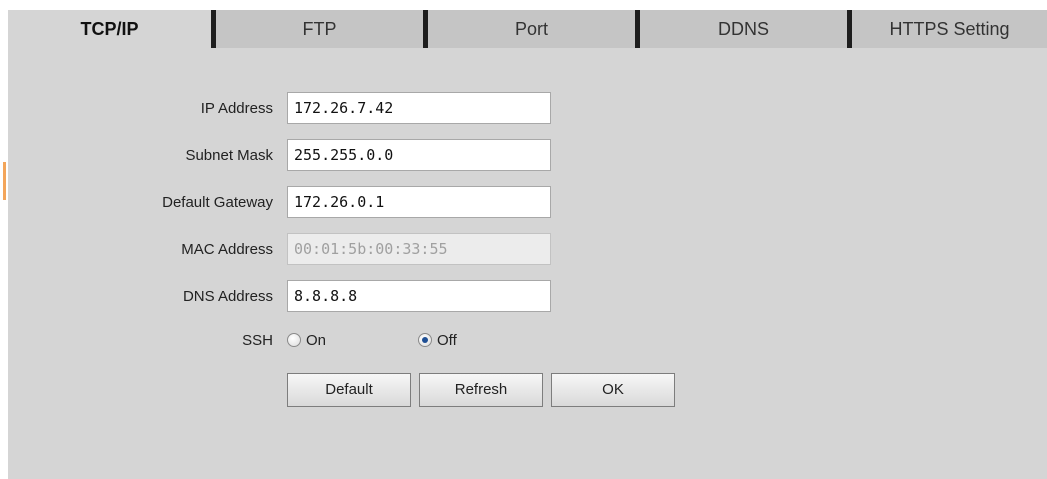  What do you see at coordinates (217, 202) in the screenshot?
I see `default-gateway-label: Default Gateway` at bounding box center [217, 202].